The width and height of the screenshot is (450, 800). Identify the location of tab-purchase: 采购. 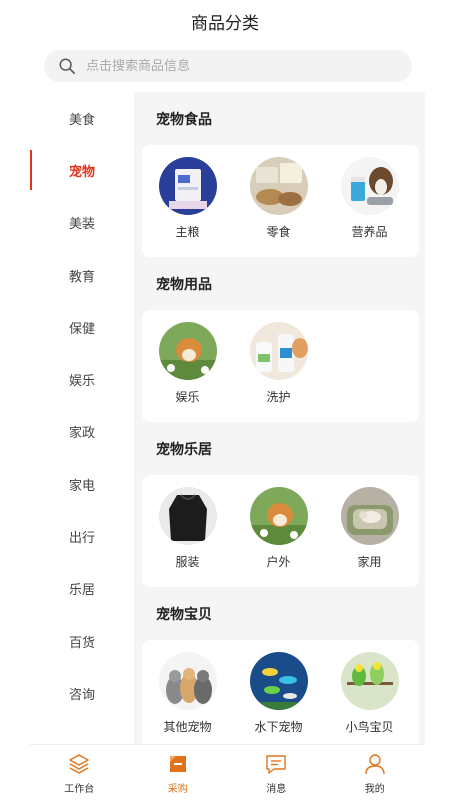
(178, 772).